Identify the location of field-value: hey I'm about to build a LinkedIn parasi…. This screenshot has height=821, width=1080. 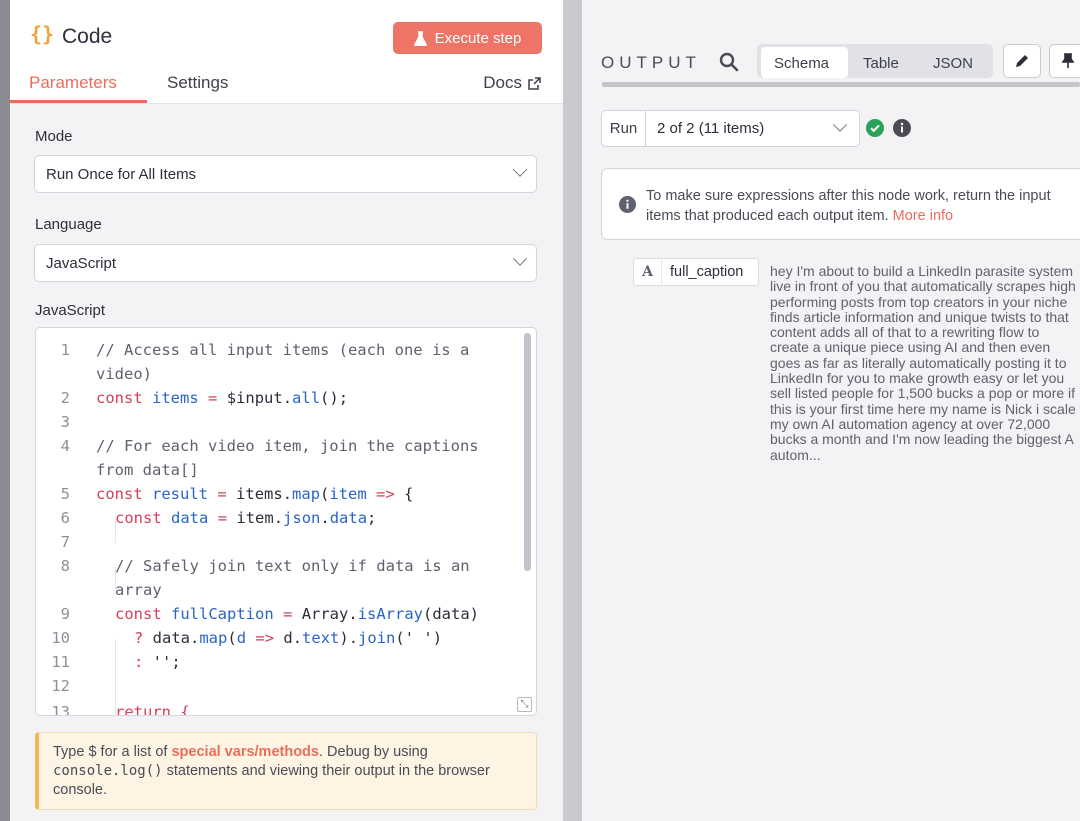
(923, 363).